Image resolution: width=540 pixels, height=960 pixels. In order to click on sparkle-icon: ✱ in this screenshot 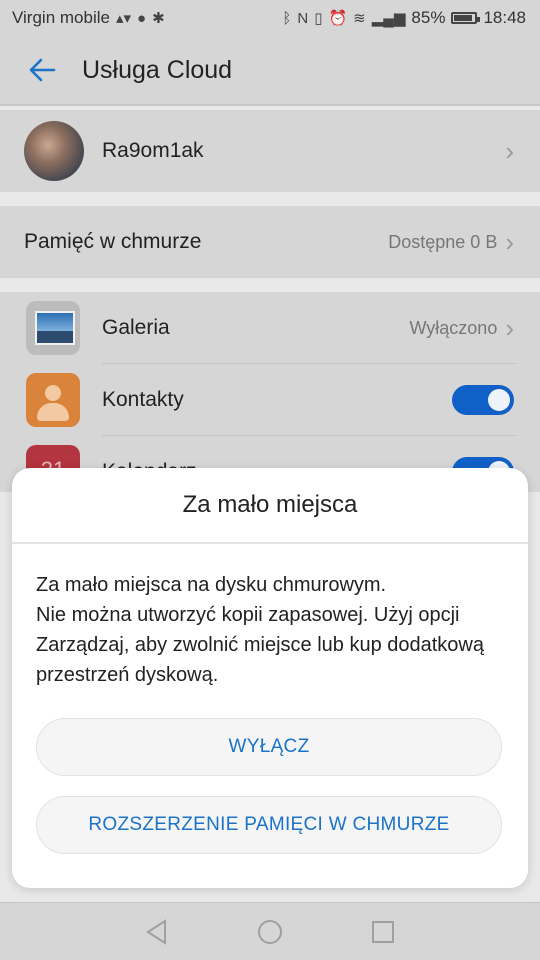, I will do `click(158, 18)`.